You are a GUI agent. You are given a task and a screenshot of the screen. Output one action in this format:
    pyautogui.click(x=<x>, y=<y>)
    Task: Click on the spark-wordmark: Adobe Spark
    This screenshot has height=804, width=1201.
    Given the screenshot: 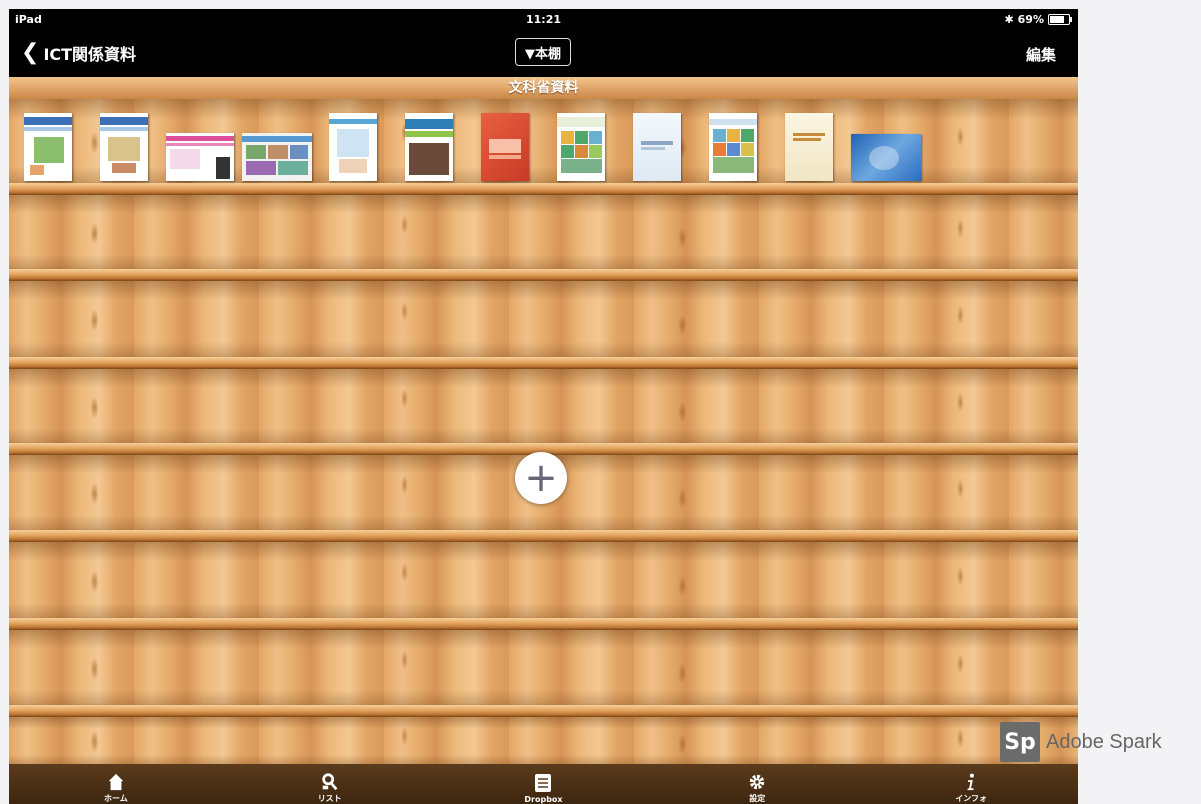 What is the action you would take?
    pyautogui.click(x=1104, y=741)
    